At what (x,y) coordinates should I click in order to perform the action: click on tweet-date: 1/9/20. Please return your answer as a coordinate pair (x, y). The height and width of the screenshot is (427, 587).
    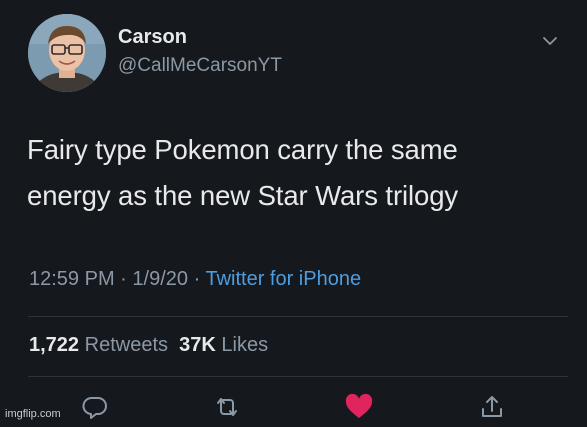
    Looking at the image, I should click on (160, 279).